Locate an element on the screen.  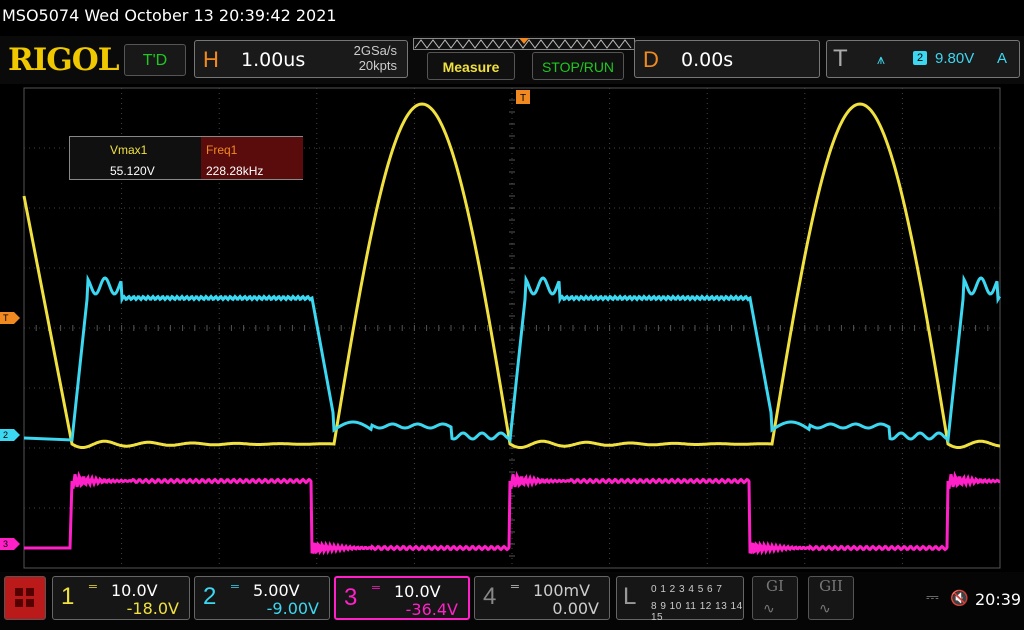
generator-2-label: GII is located at coordinates (831, 586).